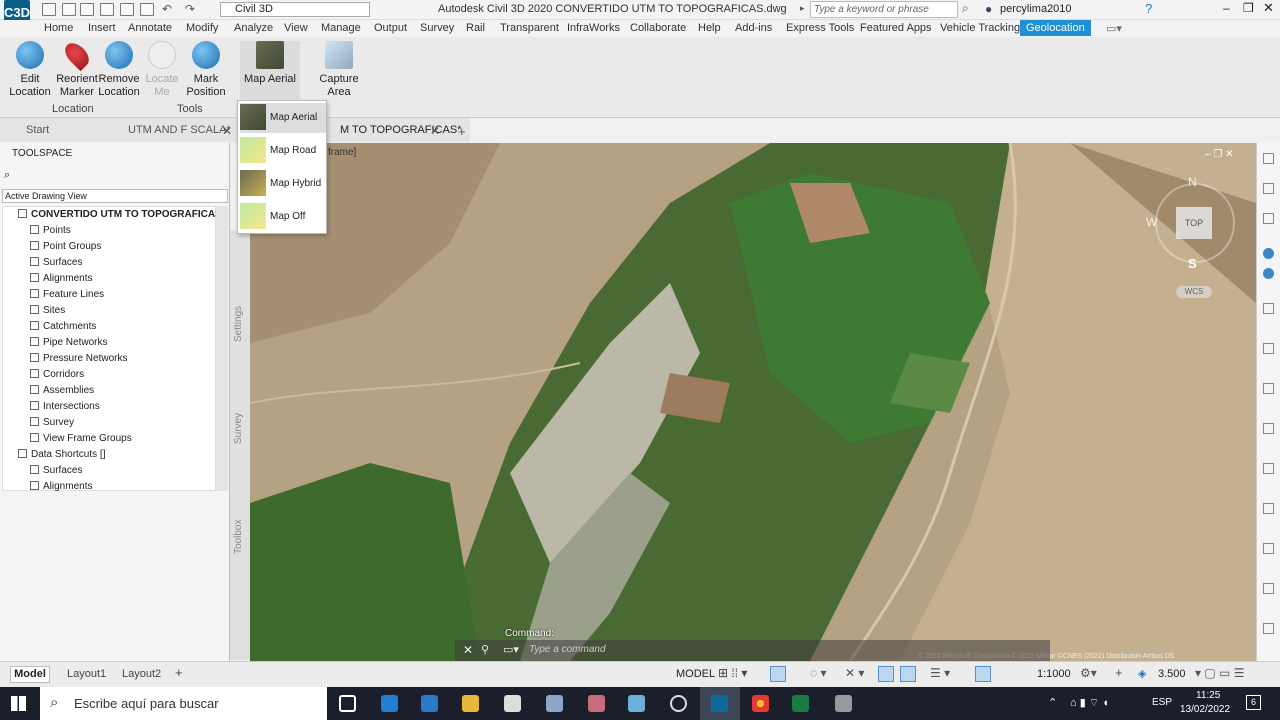  Describe the element at coordinates (102, 28) in the screenshot. I see `tab-insert: Insert` at that location.